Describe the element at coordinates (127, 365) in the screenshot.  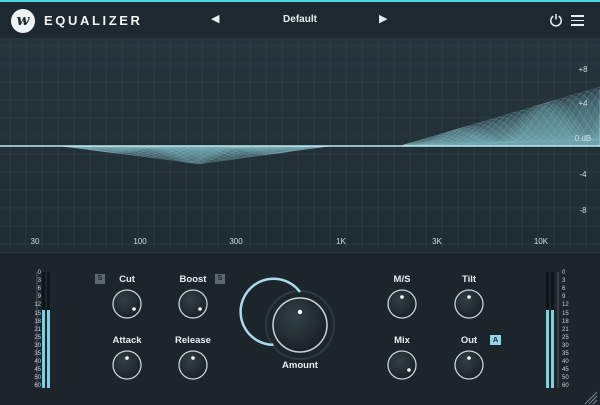
I see `attack-knob` at that location.